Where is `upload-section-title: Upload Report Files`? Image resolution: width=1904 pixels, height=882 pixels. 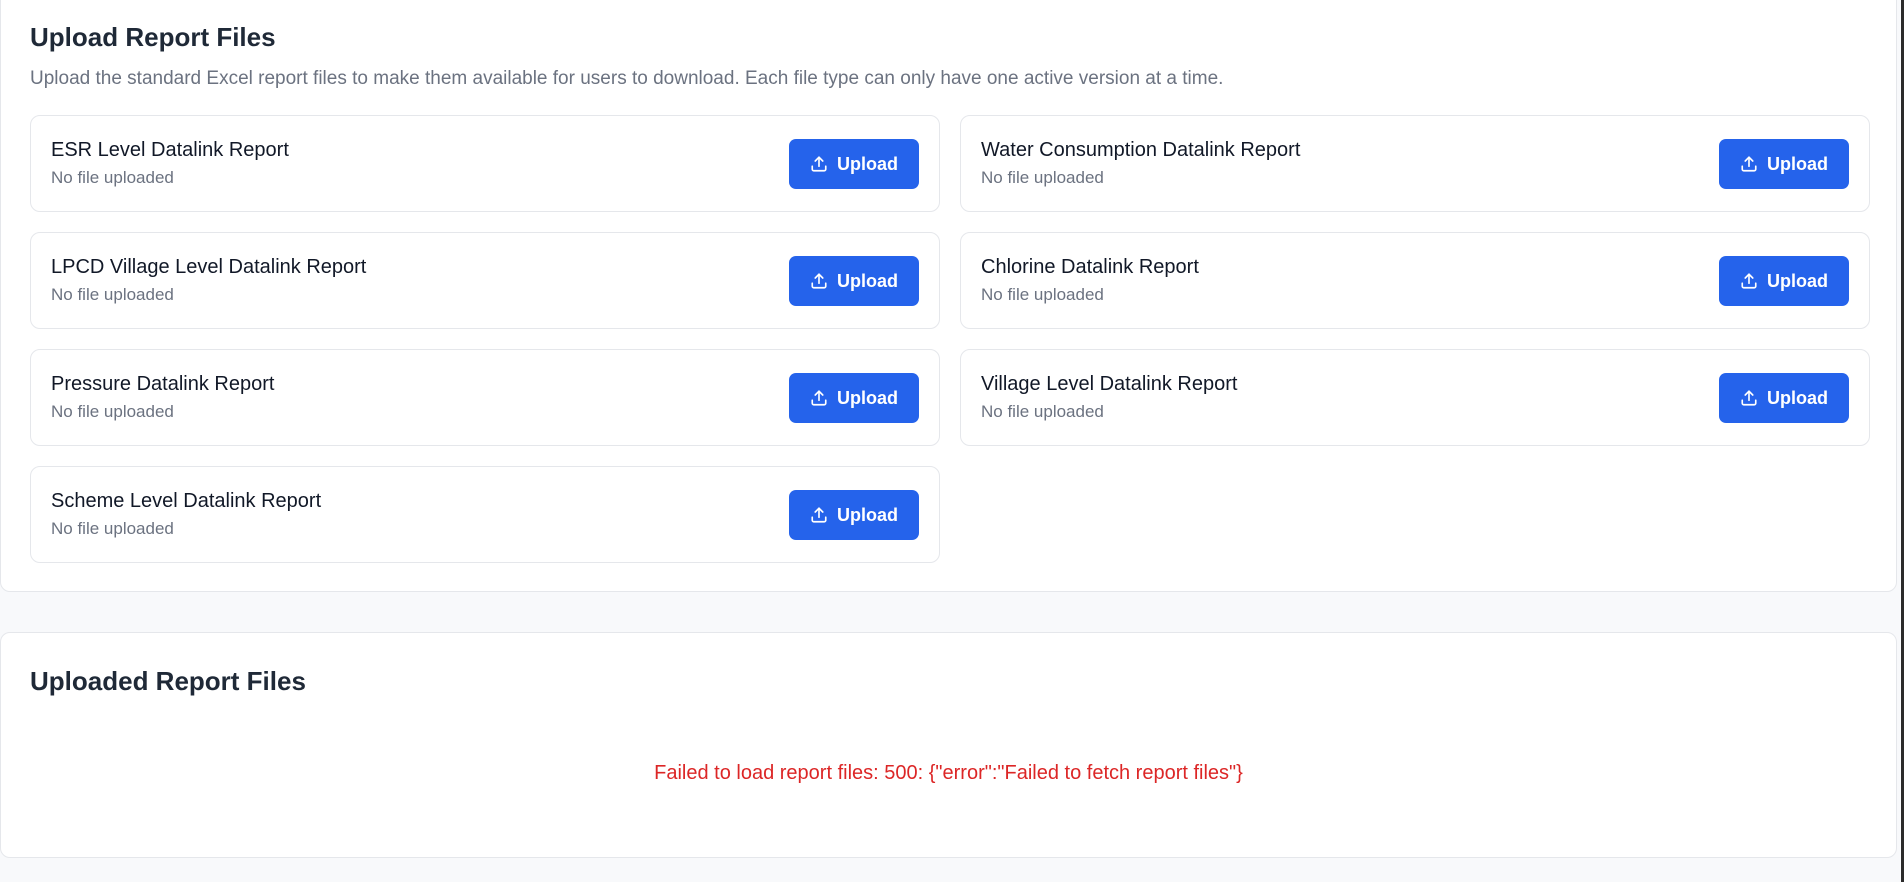
upload-section-title: Upload Report Files is located at coordinates (153, 37).